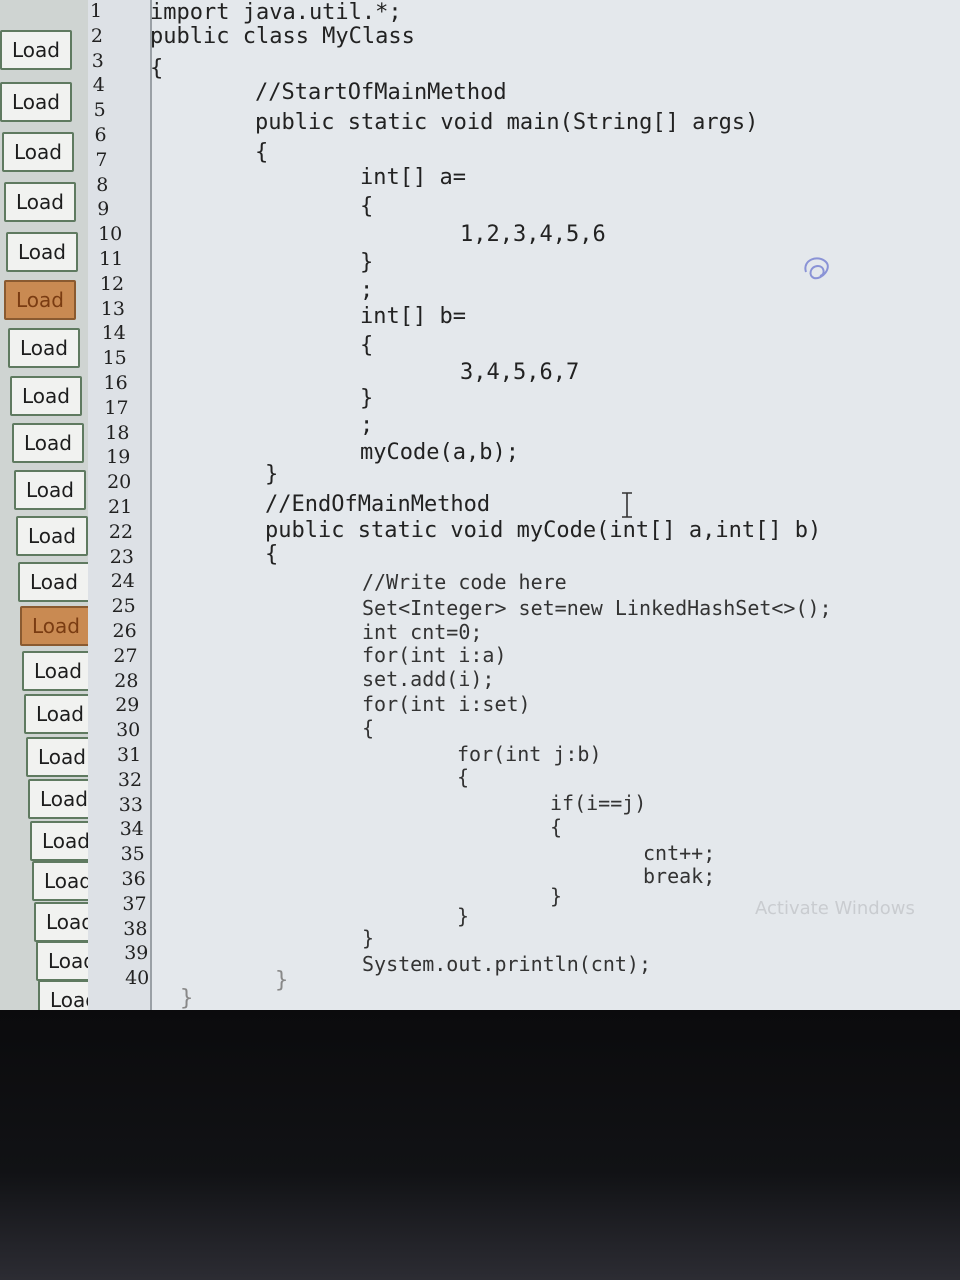 The height and width of the screenshot is (1280, 960). Describe the element at coordinates (519, 372) in the screenshot. I see `code-line: 3,4,5,6,7` at that location.